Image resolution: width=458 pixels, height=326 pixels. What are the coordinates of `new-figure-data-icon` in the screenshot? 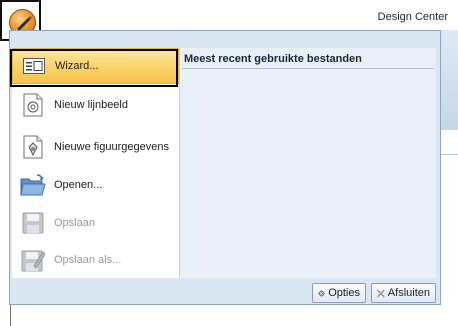 It's located at (33, 147).